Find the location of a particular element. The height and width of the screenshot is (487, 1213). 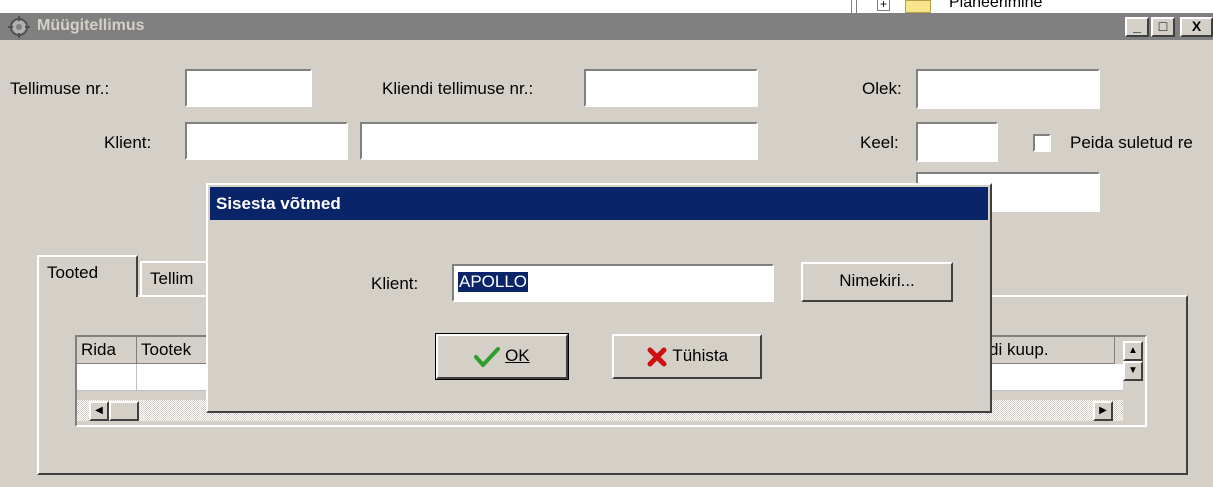

order-no-label: Tellimuse nr.: is located at coordinates (60, 88).